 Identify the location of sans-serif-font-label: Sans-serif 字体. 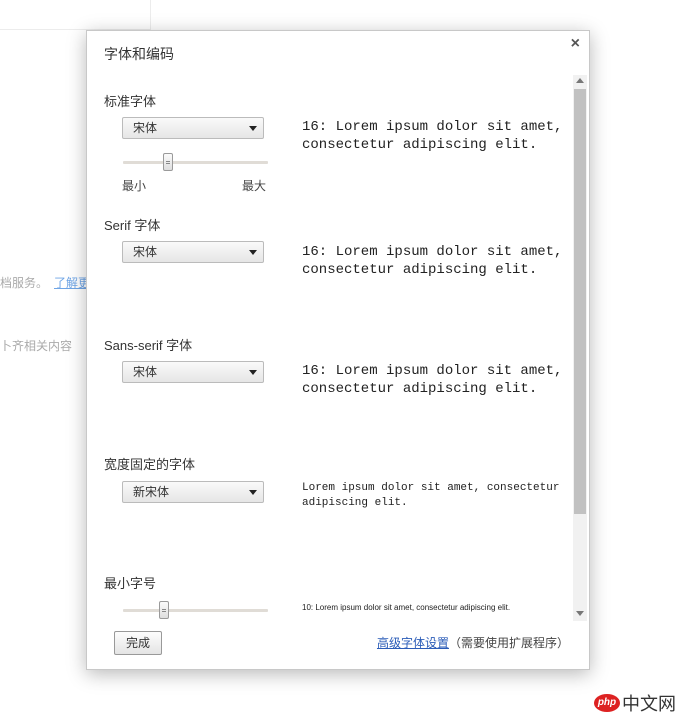
(148, 345).